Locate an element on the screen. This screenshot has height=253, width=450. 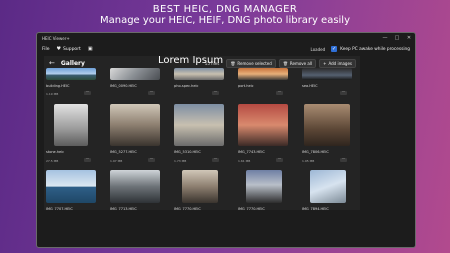
window-controls: — □ ✕ is located at coordinates (397, 38).